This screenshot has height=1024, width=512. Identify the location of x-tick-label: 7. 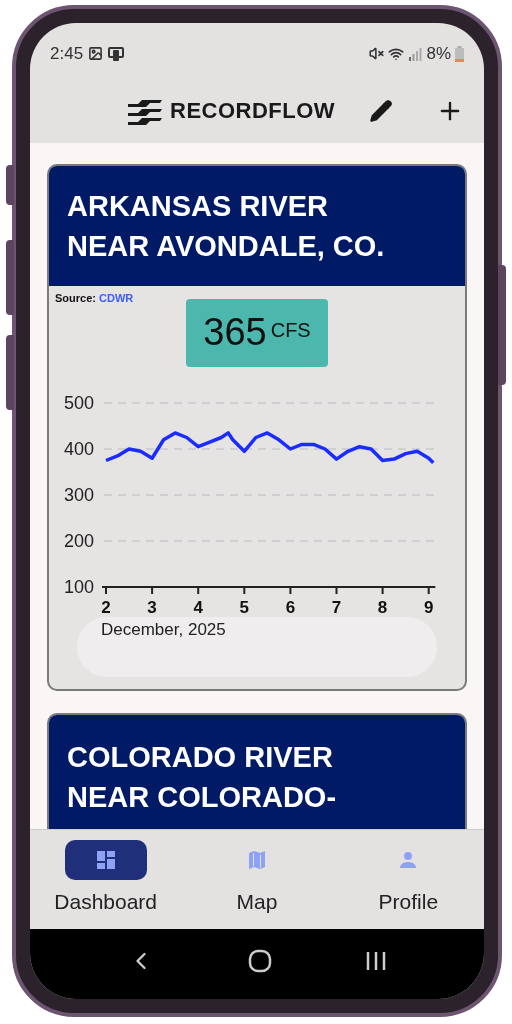
(336, 607).